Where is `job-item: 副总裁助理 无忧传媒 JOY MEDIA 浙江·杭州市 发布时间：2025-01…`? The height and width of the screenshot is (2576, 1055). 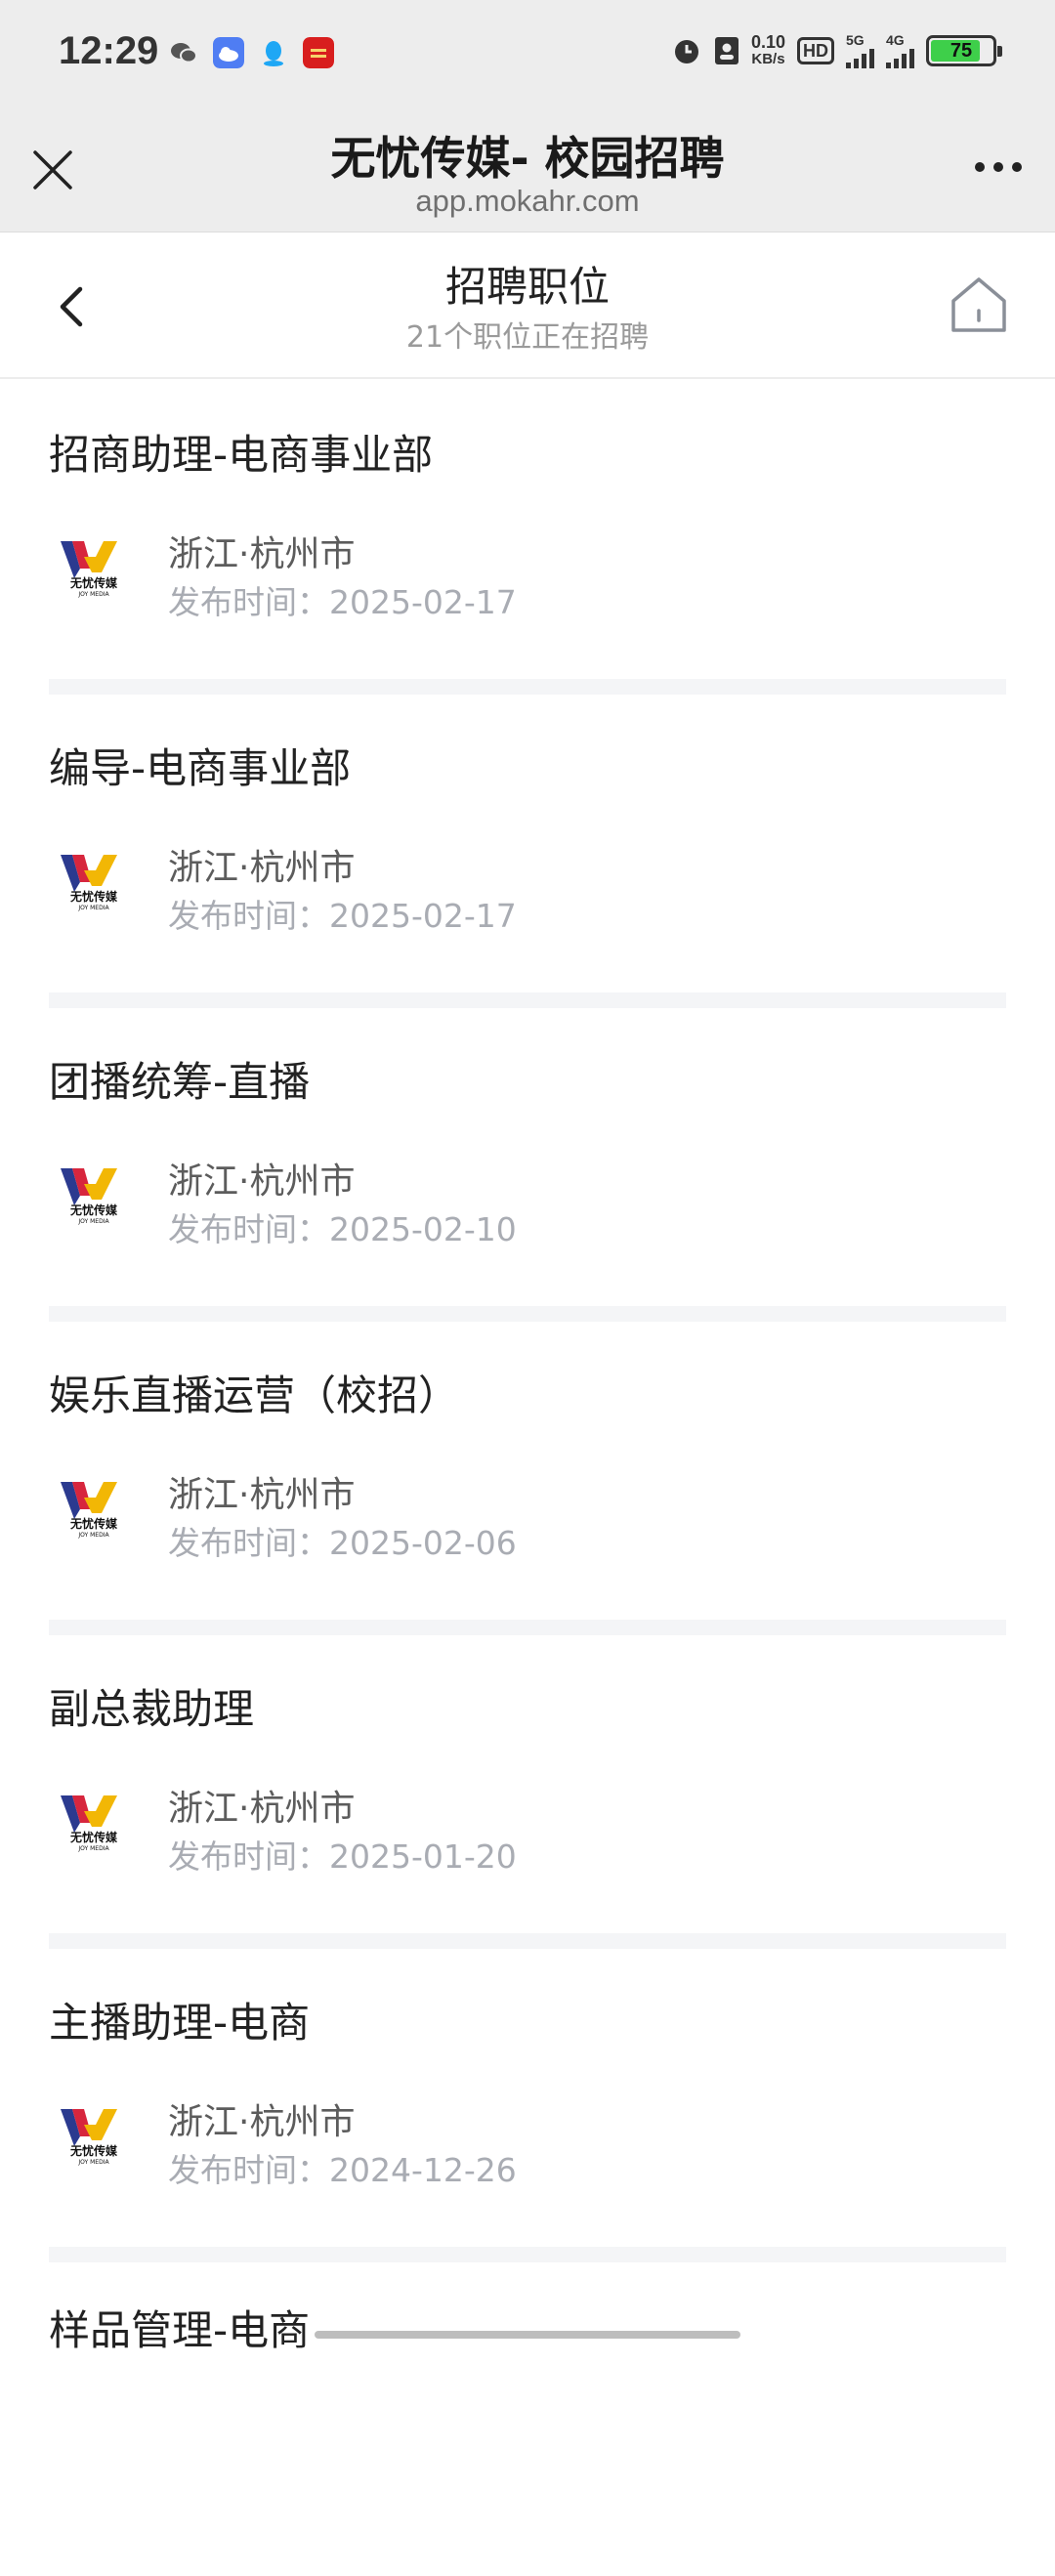 job-item: 副总裁助理 无忧传媒 JOY MEDIA 浙江·杭州市 发布时间：2025-01… is located at coordinates (527, 1792).